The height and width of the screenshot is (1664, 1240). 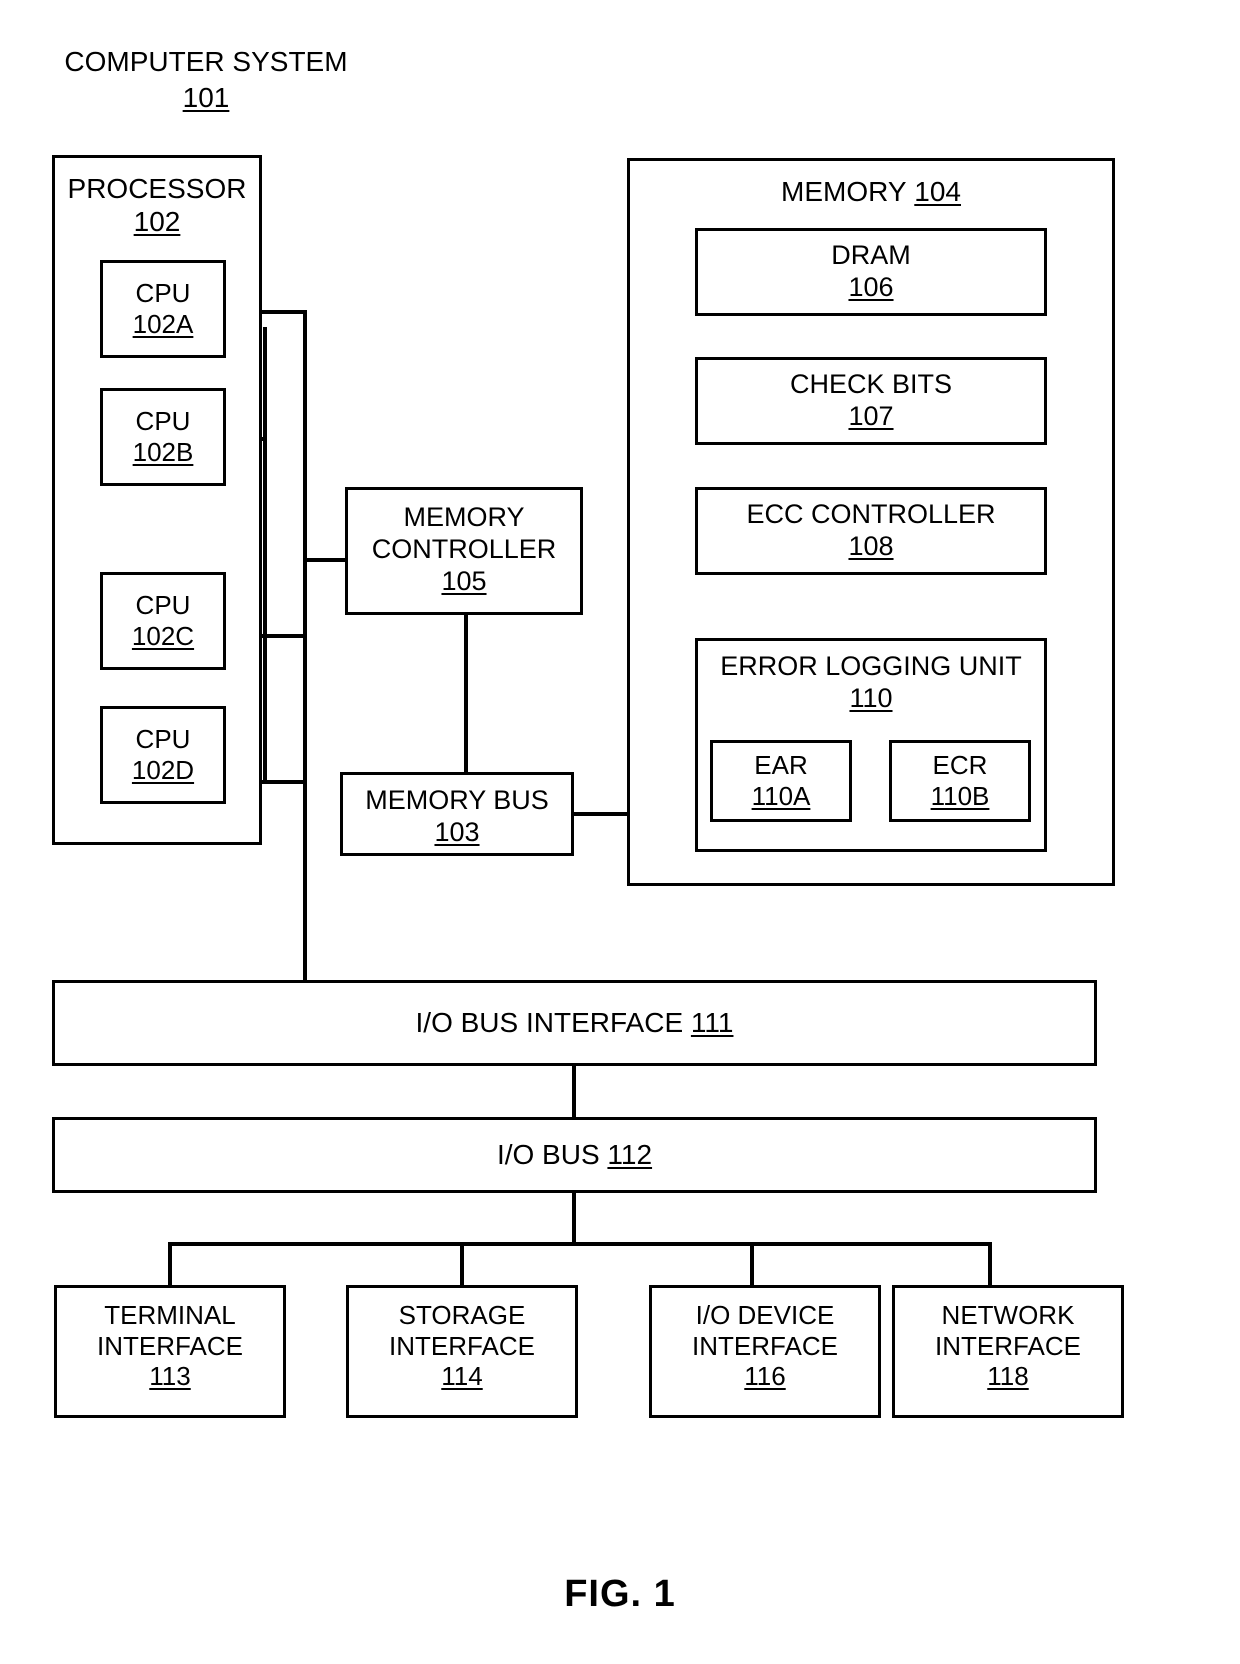 What do you see at coordinates (170, 1345) in the screenshot?
I see `terminal-interface-label-line2: INTERFACE` at bounding box center [170, 1345].